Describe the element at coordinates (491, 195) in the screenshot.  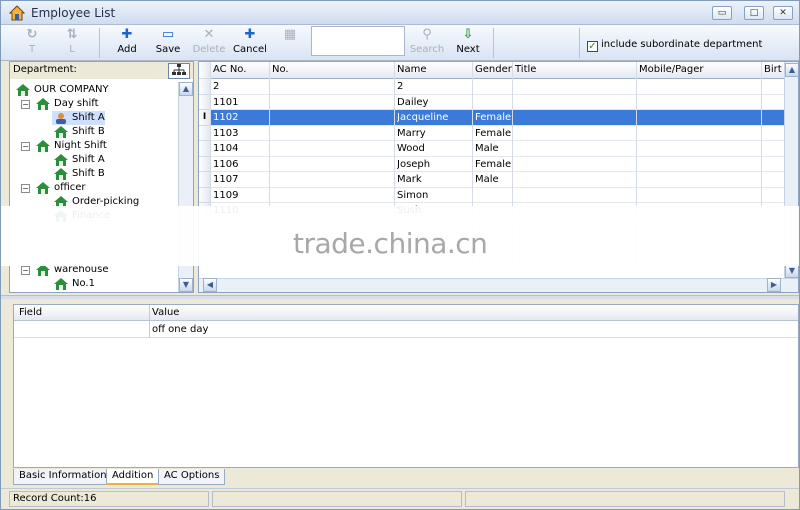
I see `table-row: 1109 Simon` at that location.